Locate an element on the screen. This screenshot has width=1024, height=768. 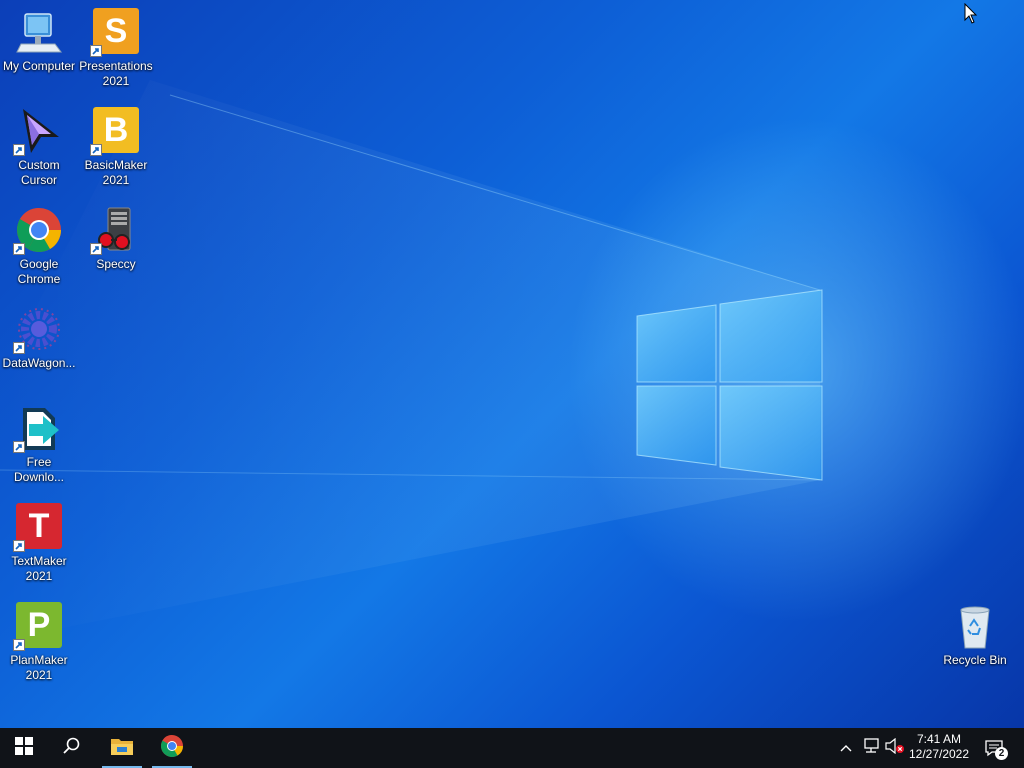
planmaker-desktop-icon: P PlanMaker 2021 is located at coordinates (39, 639).